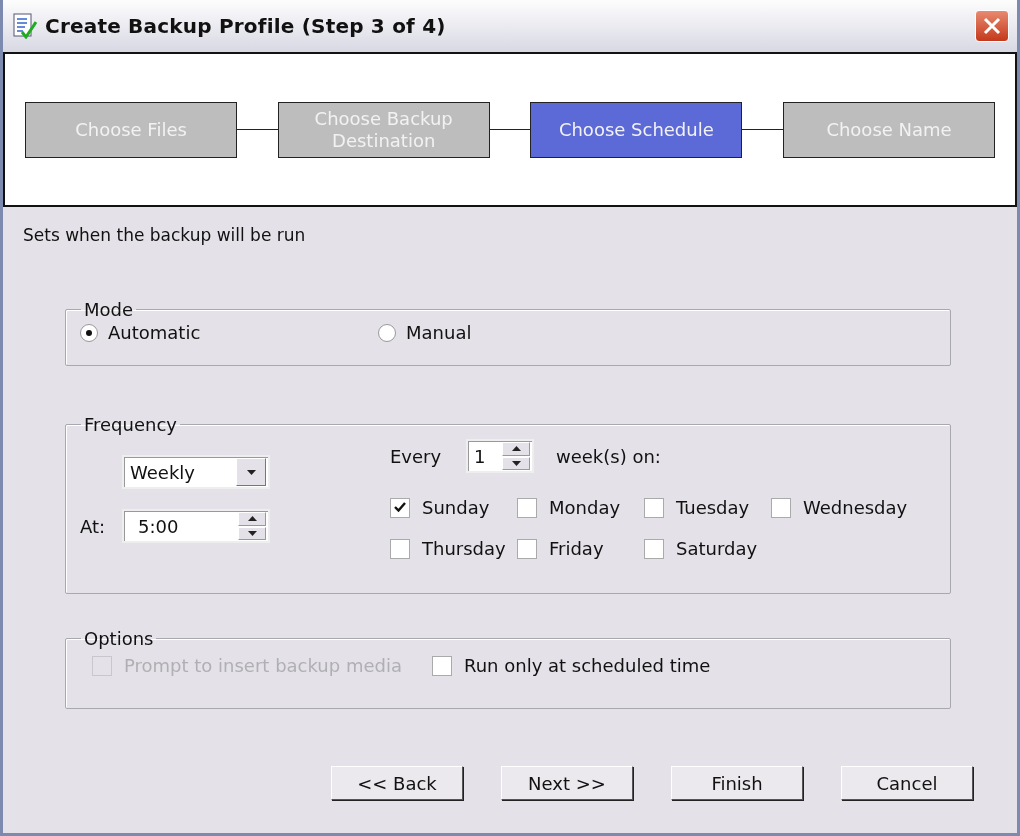 The image size is (1020, 836). What do you see at coordinates (109, 309) in the screenshot?
I see `group-title: Mode` at bounding box center [109, 309].